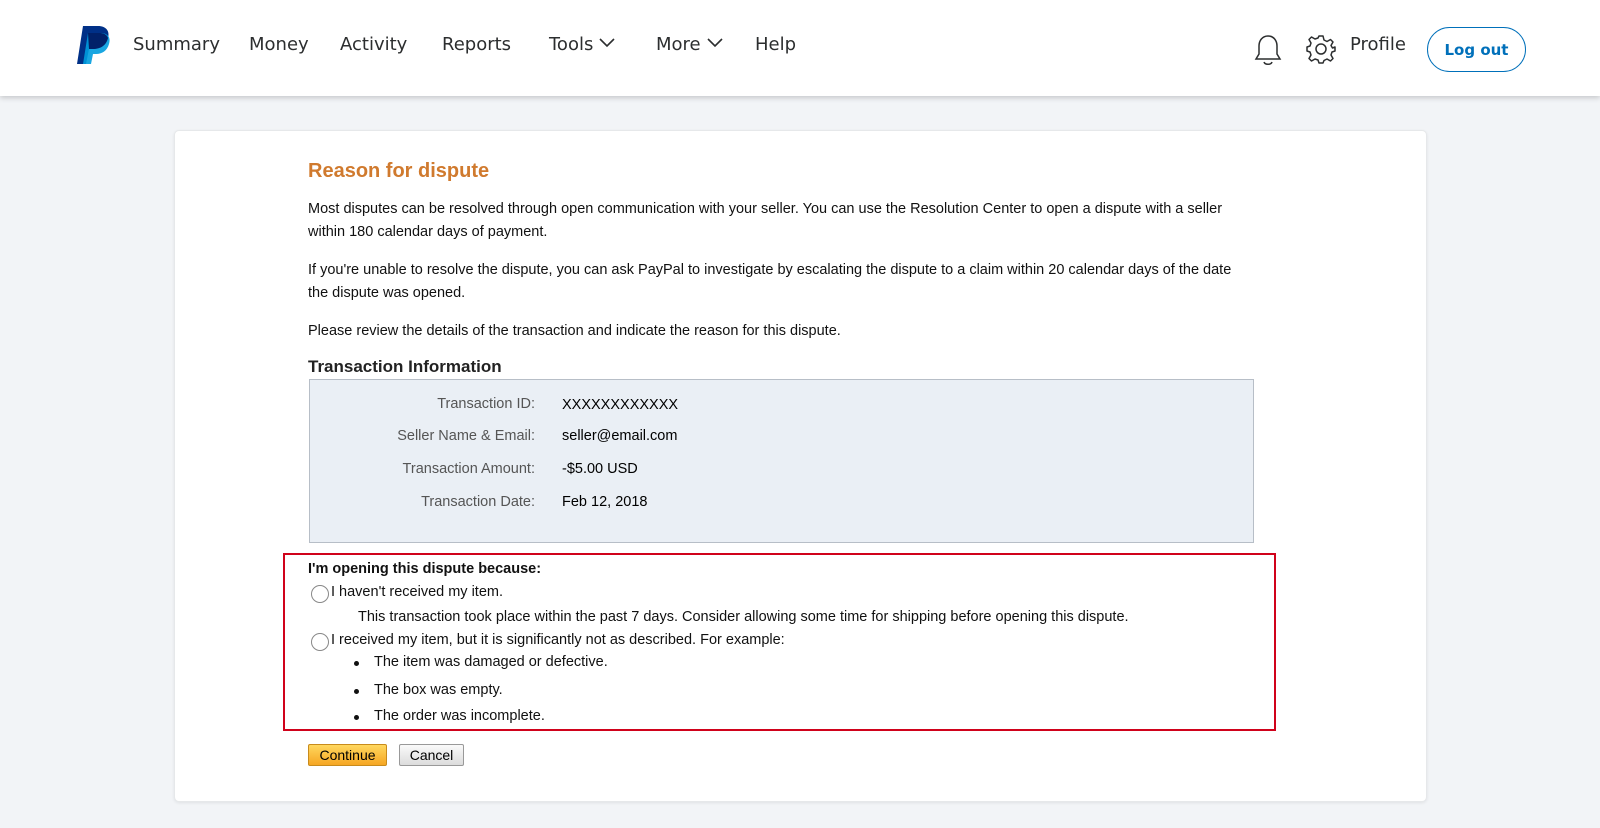 Image resolution: width=1600 pixels, height=828 pixels. What do you see at coordinates (320, 594) in the screenshot?
I see `radio-not-received` at bounding box center [320, 594].